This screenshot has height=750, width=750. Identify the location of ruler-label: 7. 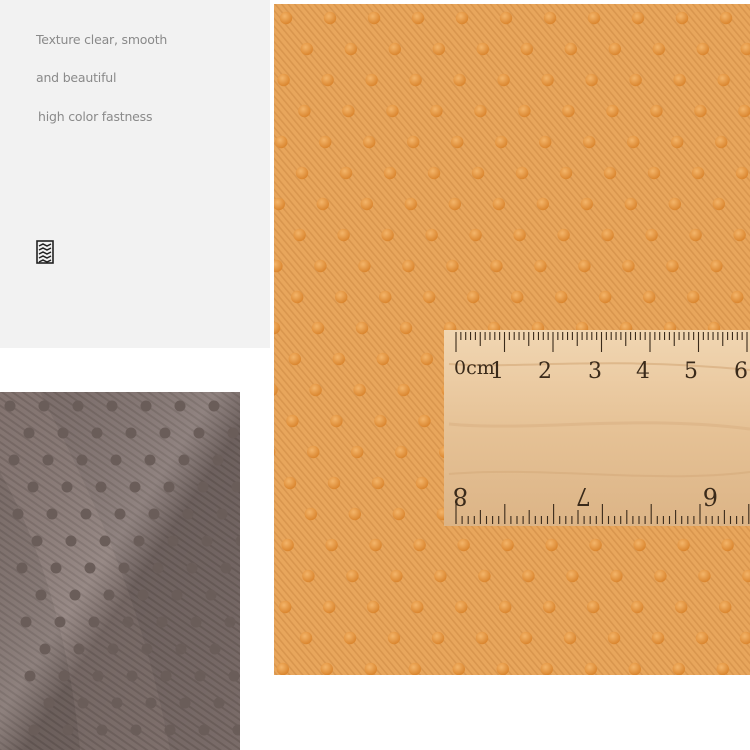
(583, 496).